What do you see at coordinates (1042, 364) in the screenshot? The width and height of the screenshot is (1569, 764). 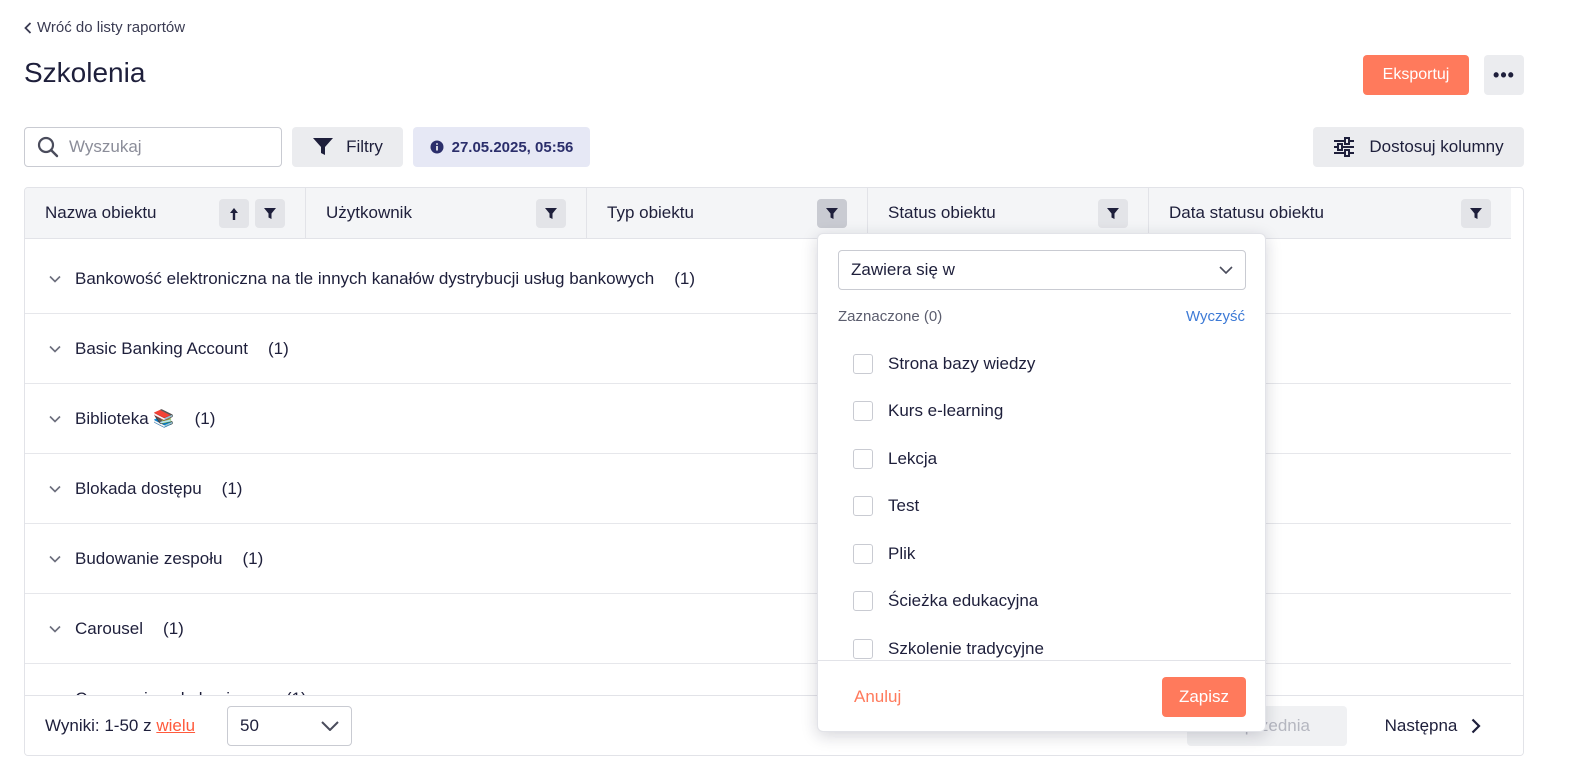 I see `filter-option: Strona bazy wiedzy` at bounding box center [1042, 364].